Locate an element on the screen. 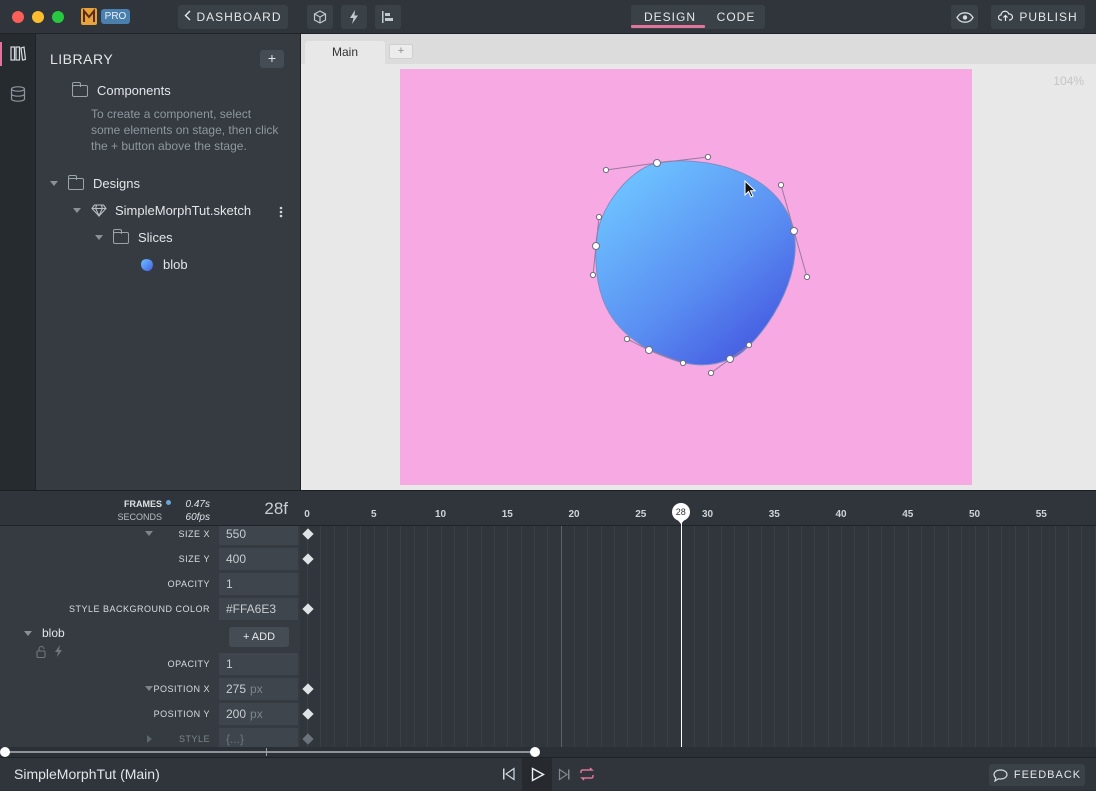 The width and height of the screenshot is (1096, 791). frame-ruler: 0 5 10 15 20 25 30 35 40 45 50 55 is located at coordinates (548, 509).